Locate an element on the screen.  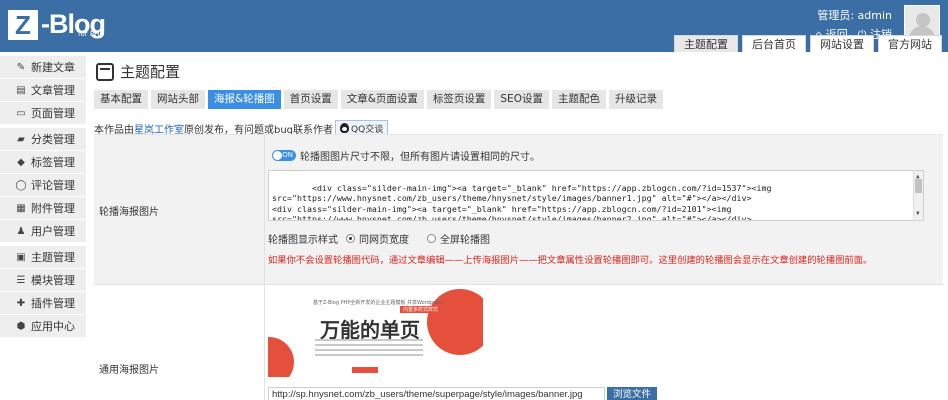
banner-tag: 内置多样式样式 is located at coordinates (421, 309).